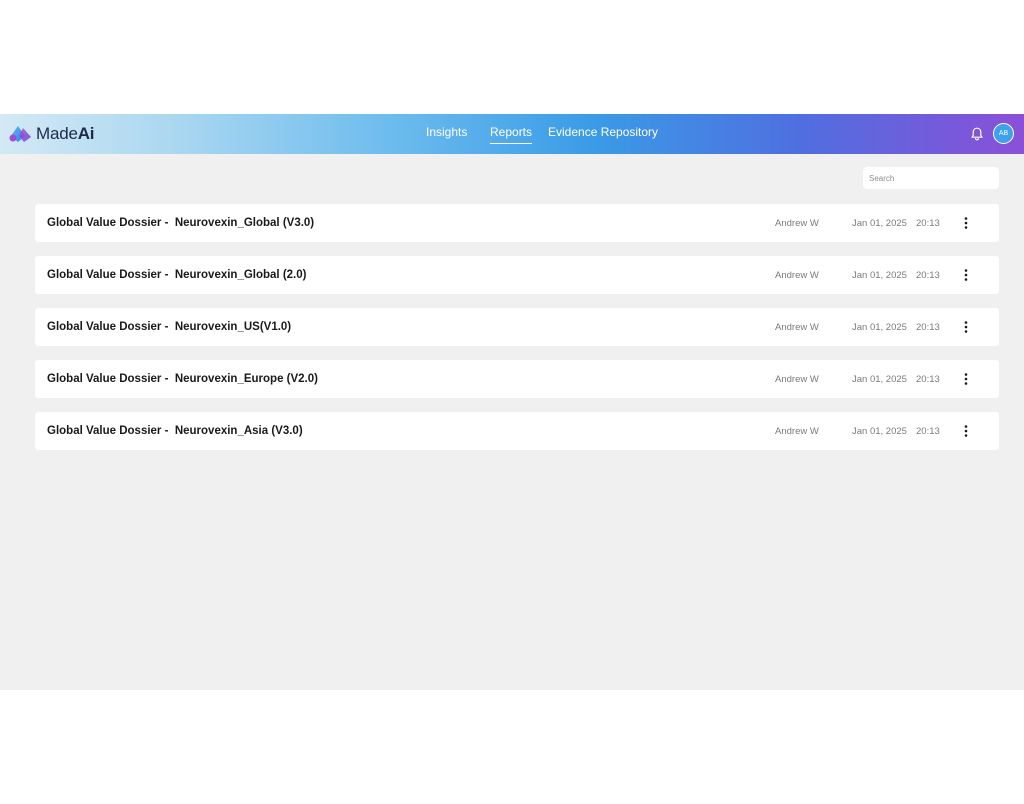 Image resolution: width=1024 pixels, height=804 pixels. I want to click on nav-evidence-repository: Evidence Repository, so click(603, 132).